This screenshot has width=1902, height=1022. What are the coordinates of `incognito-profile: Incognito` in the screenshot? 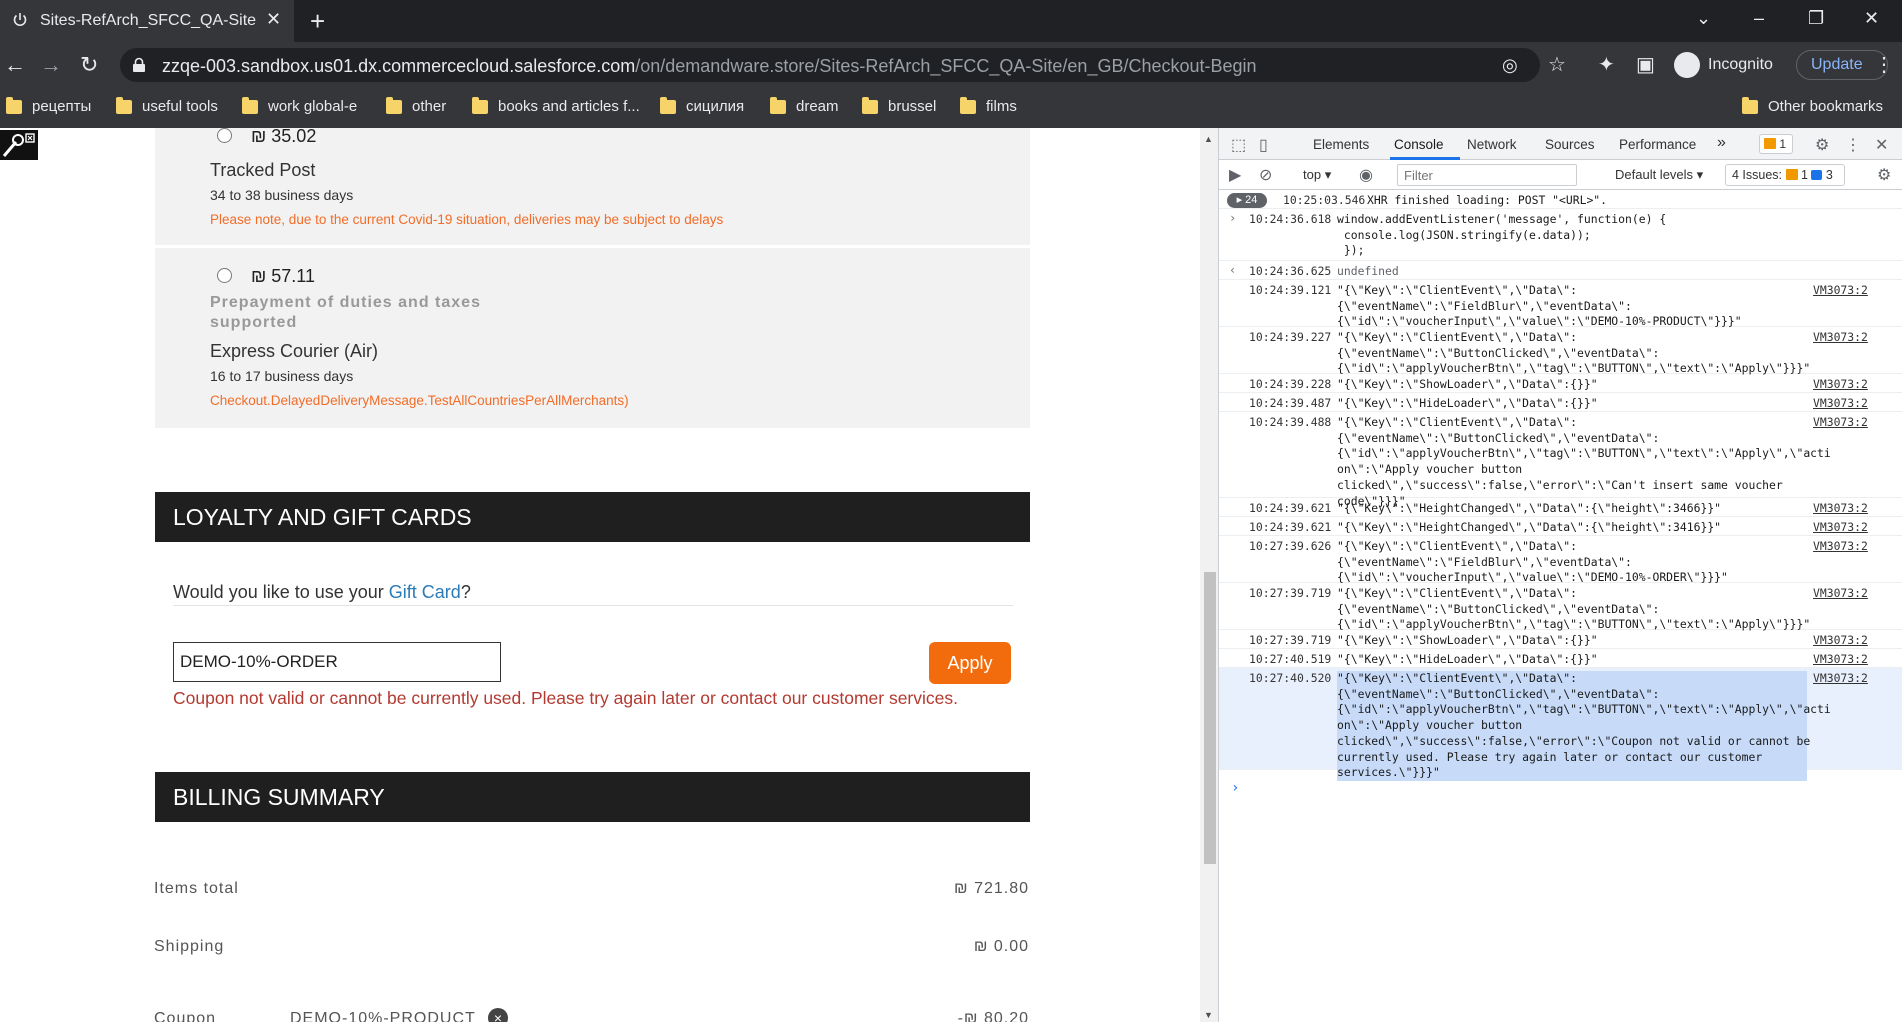 It's located at (1723, 65).